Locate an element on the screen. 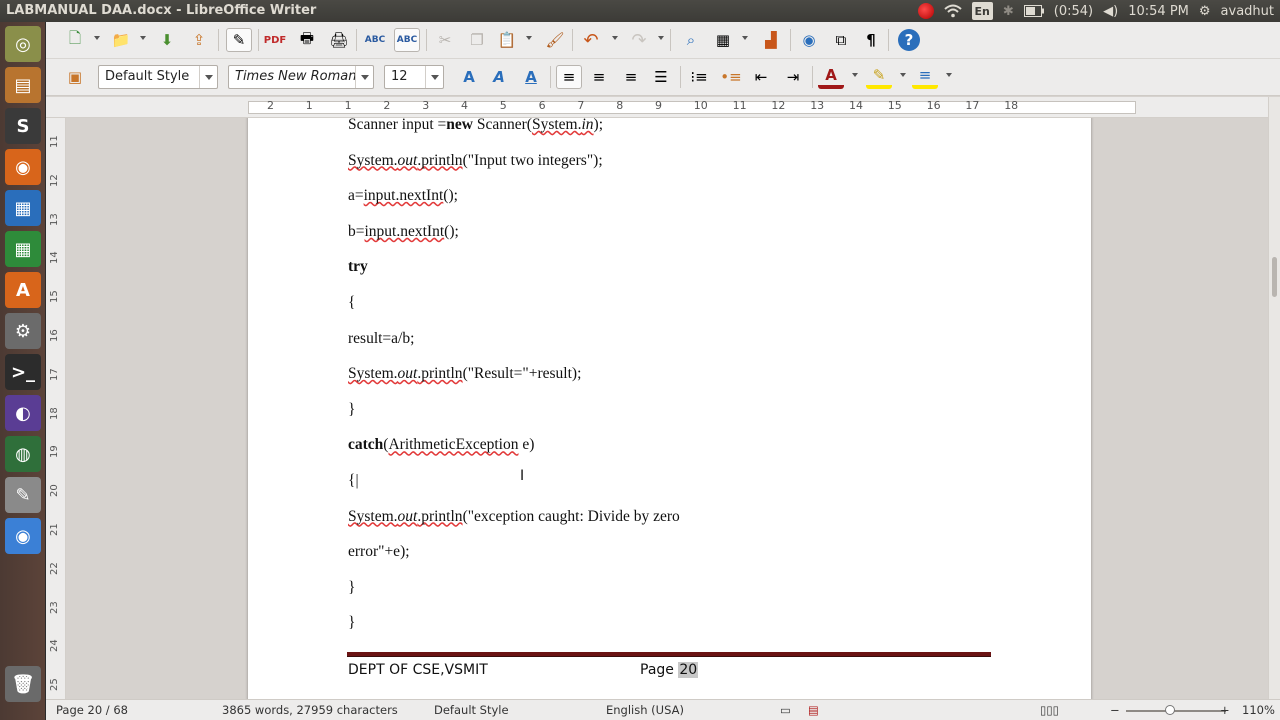  document-line: try is located at coordinates (358, 267).